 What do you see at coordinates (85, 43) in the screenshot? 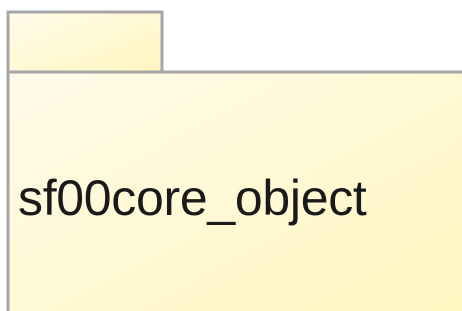
I see `package-tab-fill` at bounding box center [85, 43].